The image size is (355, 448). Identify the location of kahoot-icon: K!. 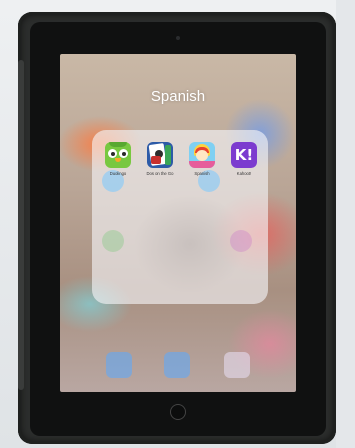
(244, 155).